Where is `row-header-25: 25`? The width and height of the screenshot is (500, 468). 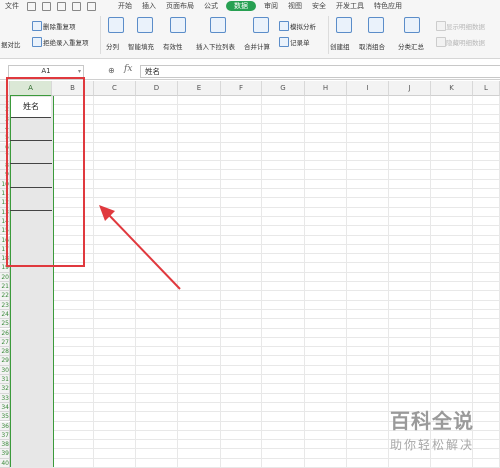 row-header-25: 25 is located at coordinates (5, 324).